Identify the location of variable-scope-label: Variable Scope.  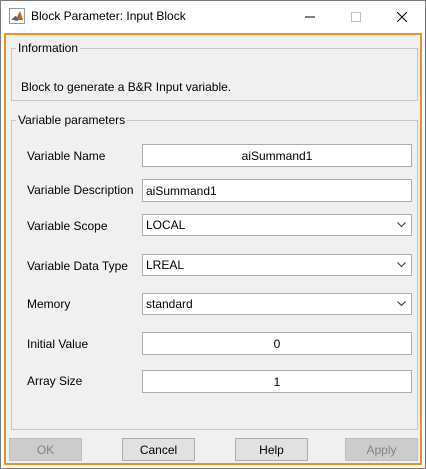
(67, 226).